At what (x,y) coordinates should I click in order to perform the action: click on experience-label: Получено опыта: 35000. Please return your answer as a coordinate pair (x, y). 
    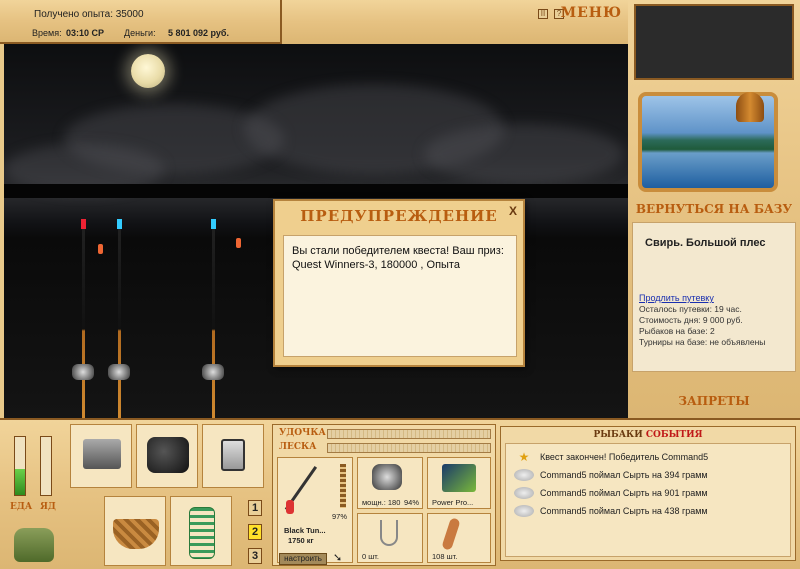
    Looking at the image, I should click on (89, 14).